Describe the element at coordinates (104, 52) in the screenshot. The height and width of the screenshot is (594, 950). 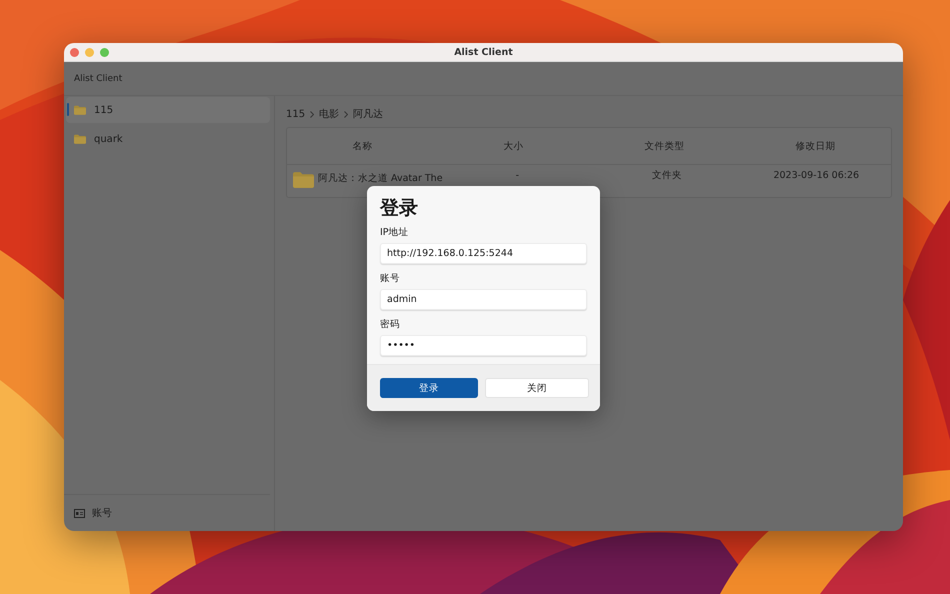
I see `zoom-button` at that location.